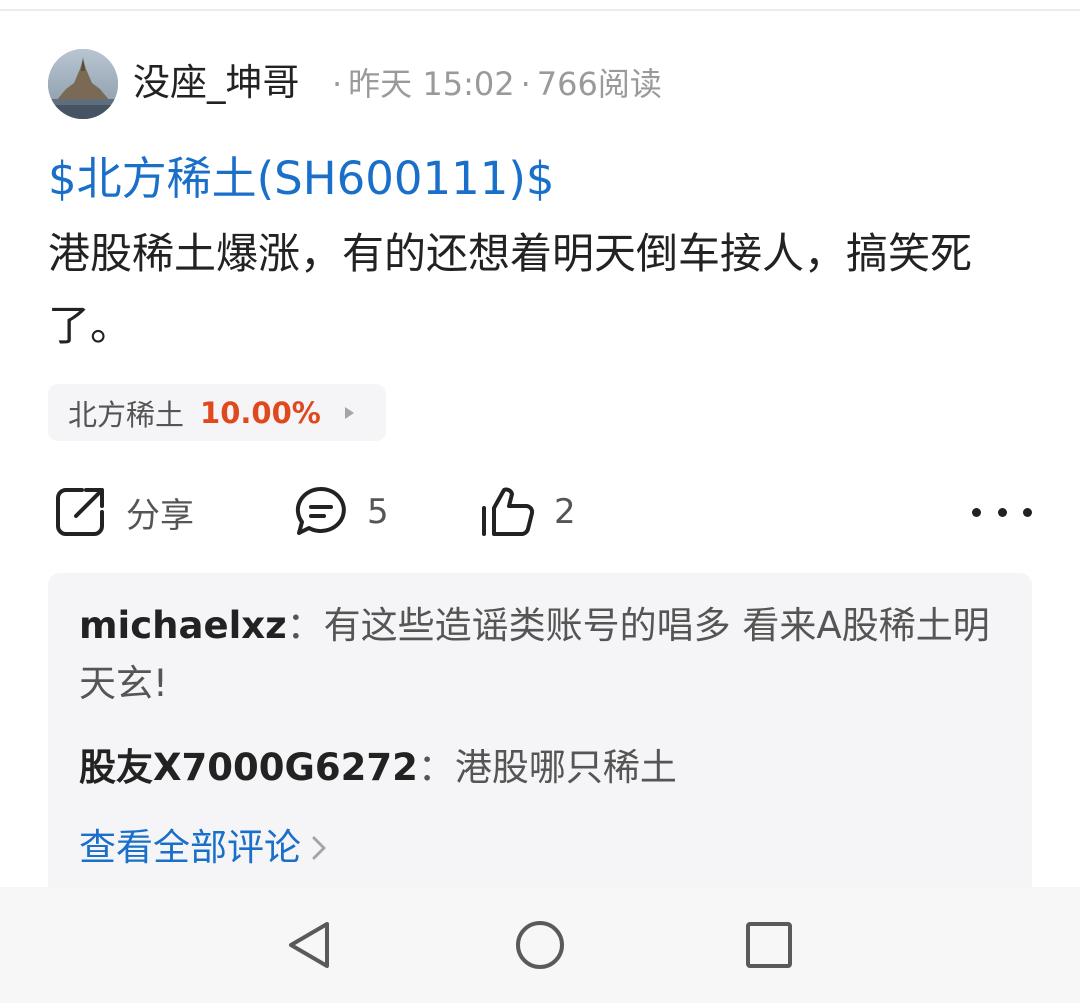 The height and width of the screenshot is (1003, 1080). I want to click on comment-count: 5, so click(378, 512).